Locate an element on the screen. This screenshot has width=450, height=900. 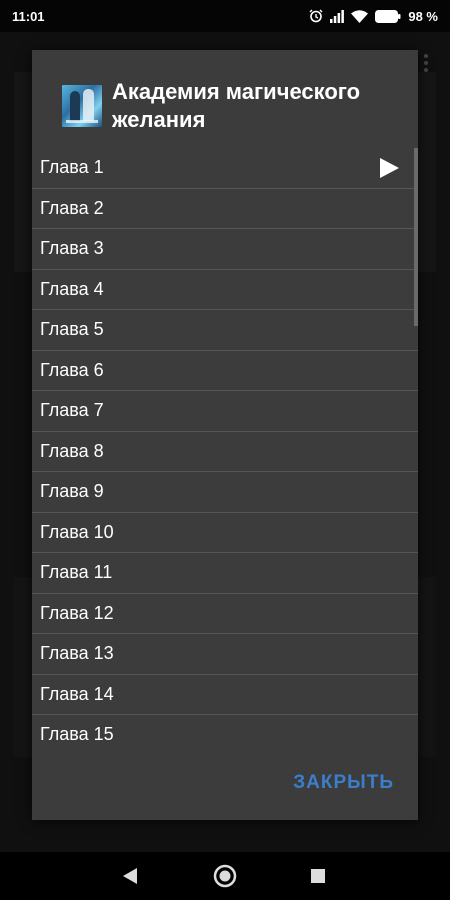
chapter-label: Глава 2 is located at coordinates (72, 207).